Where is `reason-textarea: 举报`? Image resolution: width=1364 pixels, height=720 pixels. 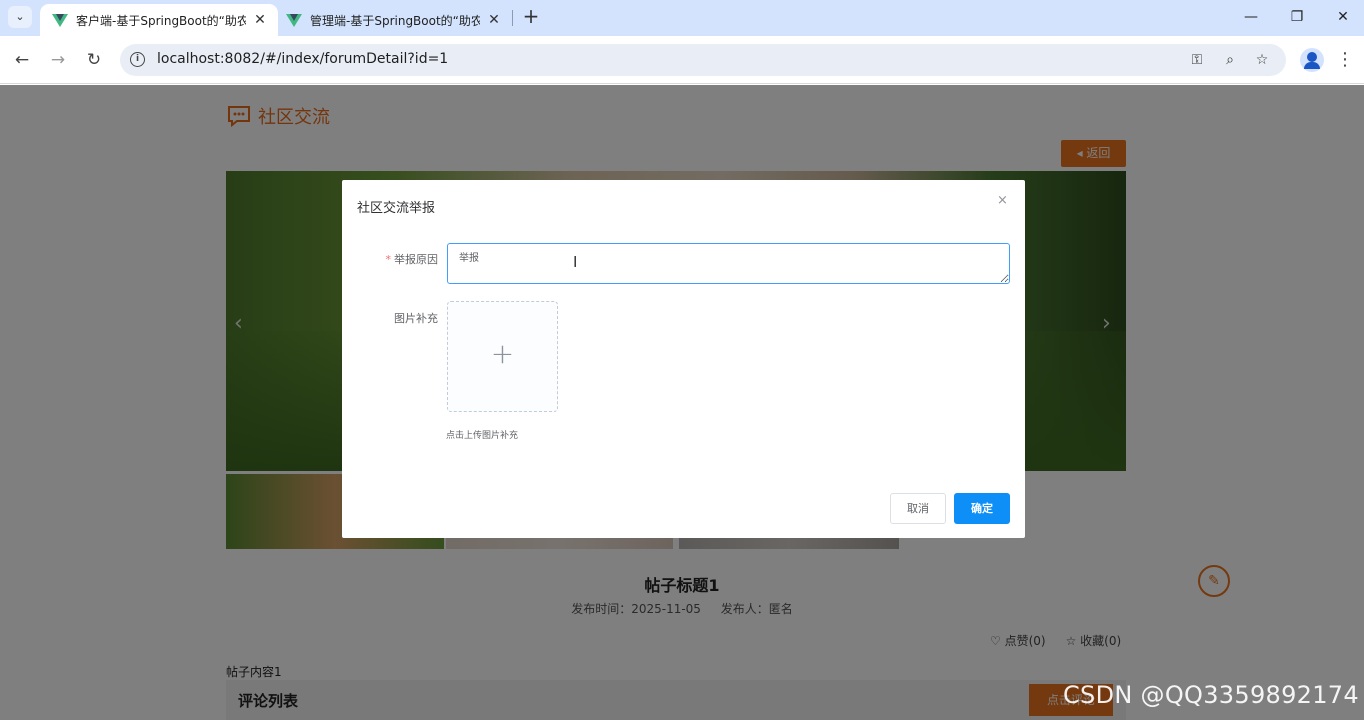 reason-textarea: 举报 is located at coordinates (728, 263).